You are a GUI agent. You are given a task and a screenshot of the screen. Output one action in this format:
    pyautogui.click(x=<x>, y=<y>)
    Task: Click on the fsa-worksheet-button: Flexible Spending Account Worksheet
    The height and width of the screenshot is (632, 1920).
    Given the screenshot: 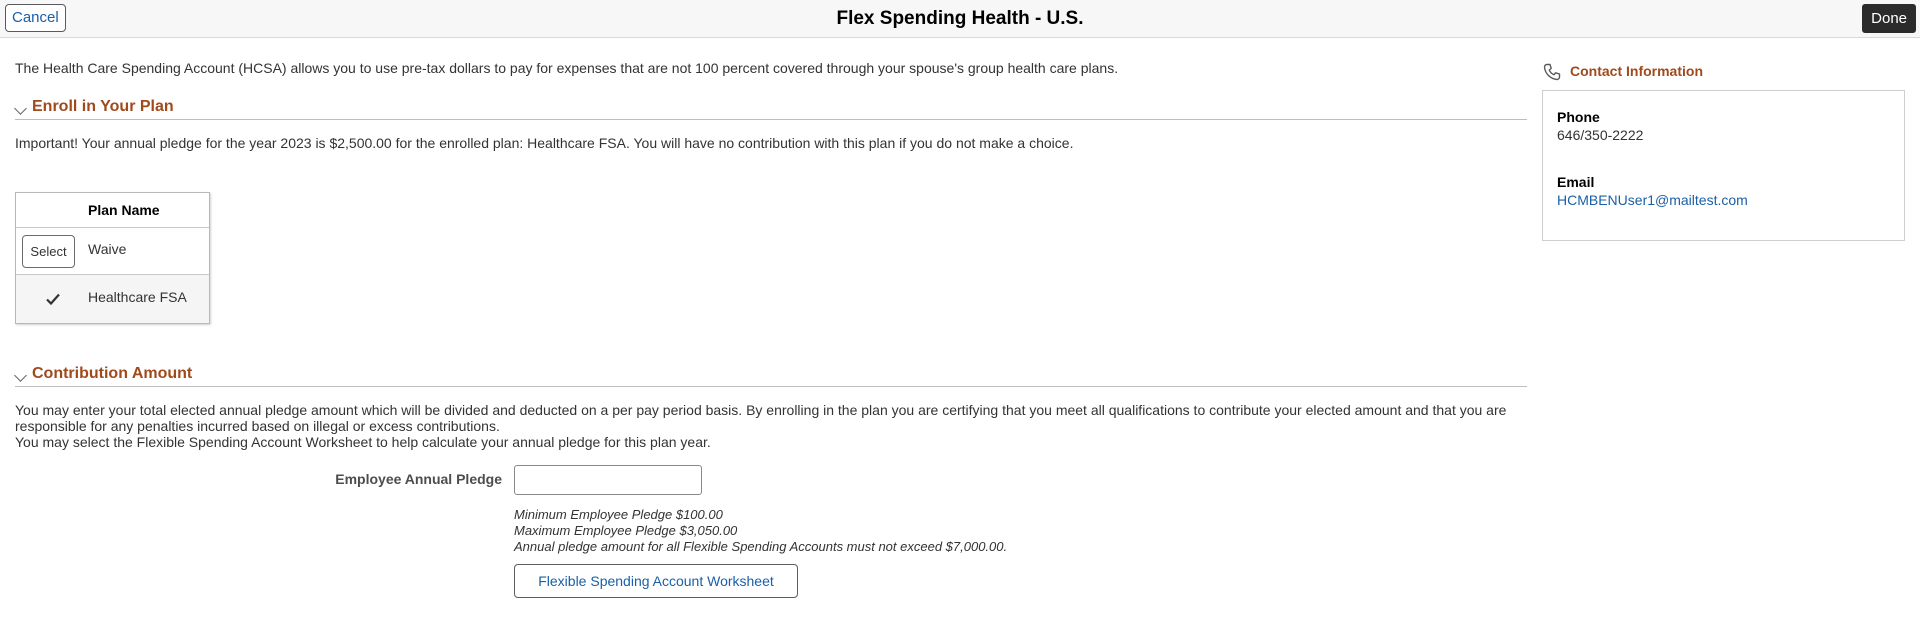 What is the action you would take?
    pyautogui.click(x=656, y=581)
    